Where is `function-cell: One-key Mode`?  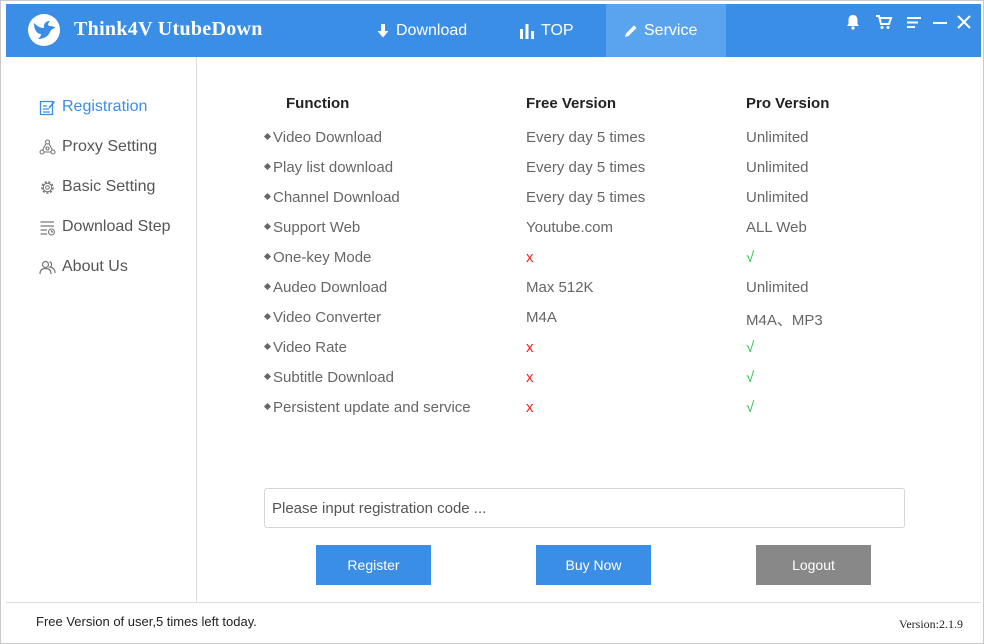
function-cell: One-key Mode is located at coordinates (317, 257).